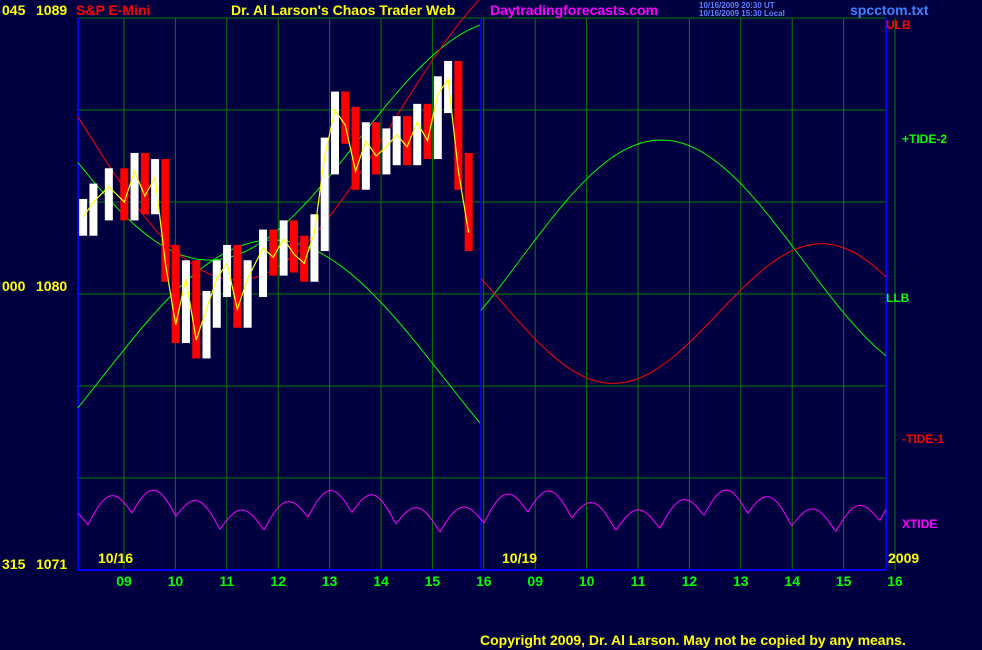  What do you see at coordinates (116, 558) in the screenshot?
I see `date-label-left: 10/16` at bounding box center [116, 558].